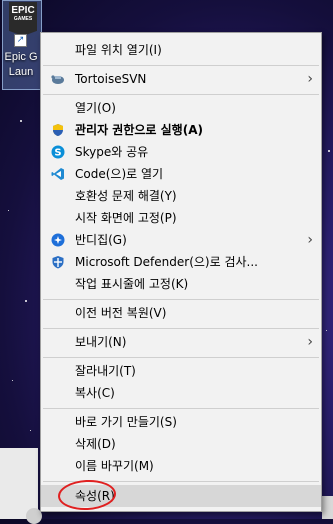  I want to click on menu-item-send-to: 보내기(N) ›, so click(181, 342).